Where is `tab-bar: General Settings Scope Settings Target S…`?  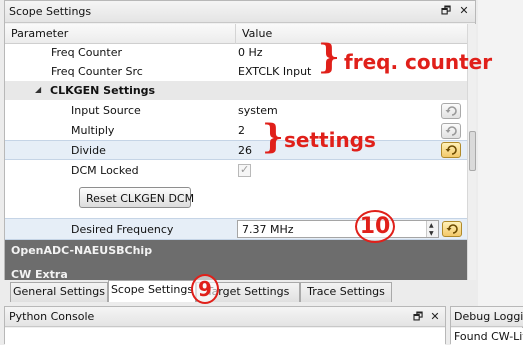 tab-bar: General Settings Scope Settings Target S… is located at coordinates (240, 291).